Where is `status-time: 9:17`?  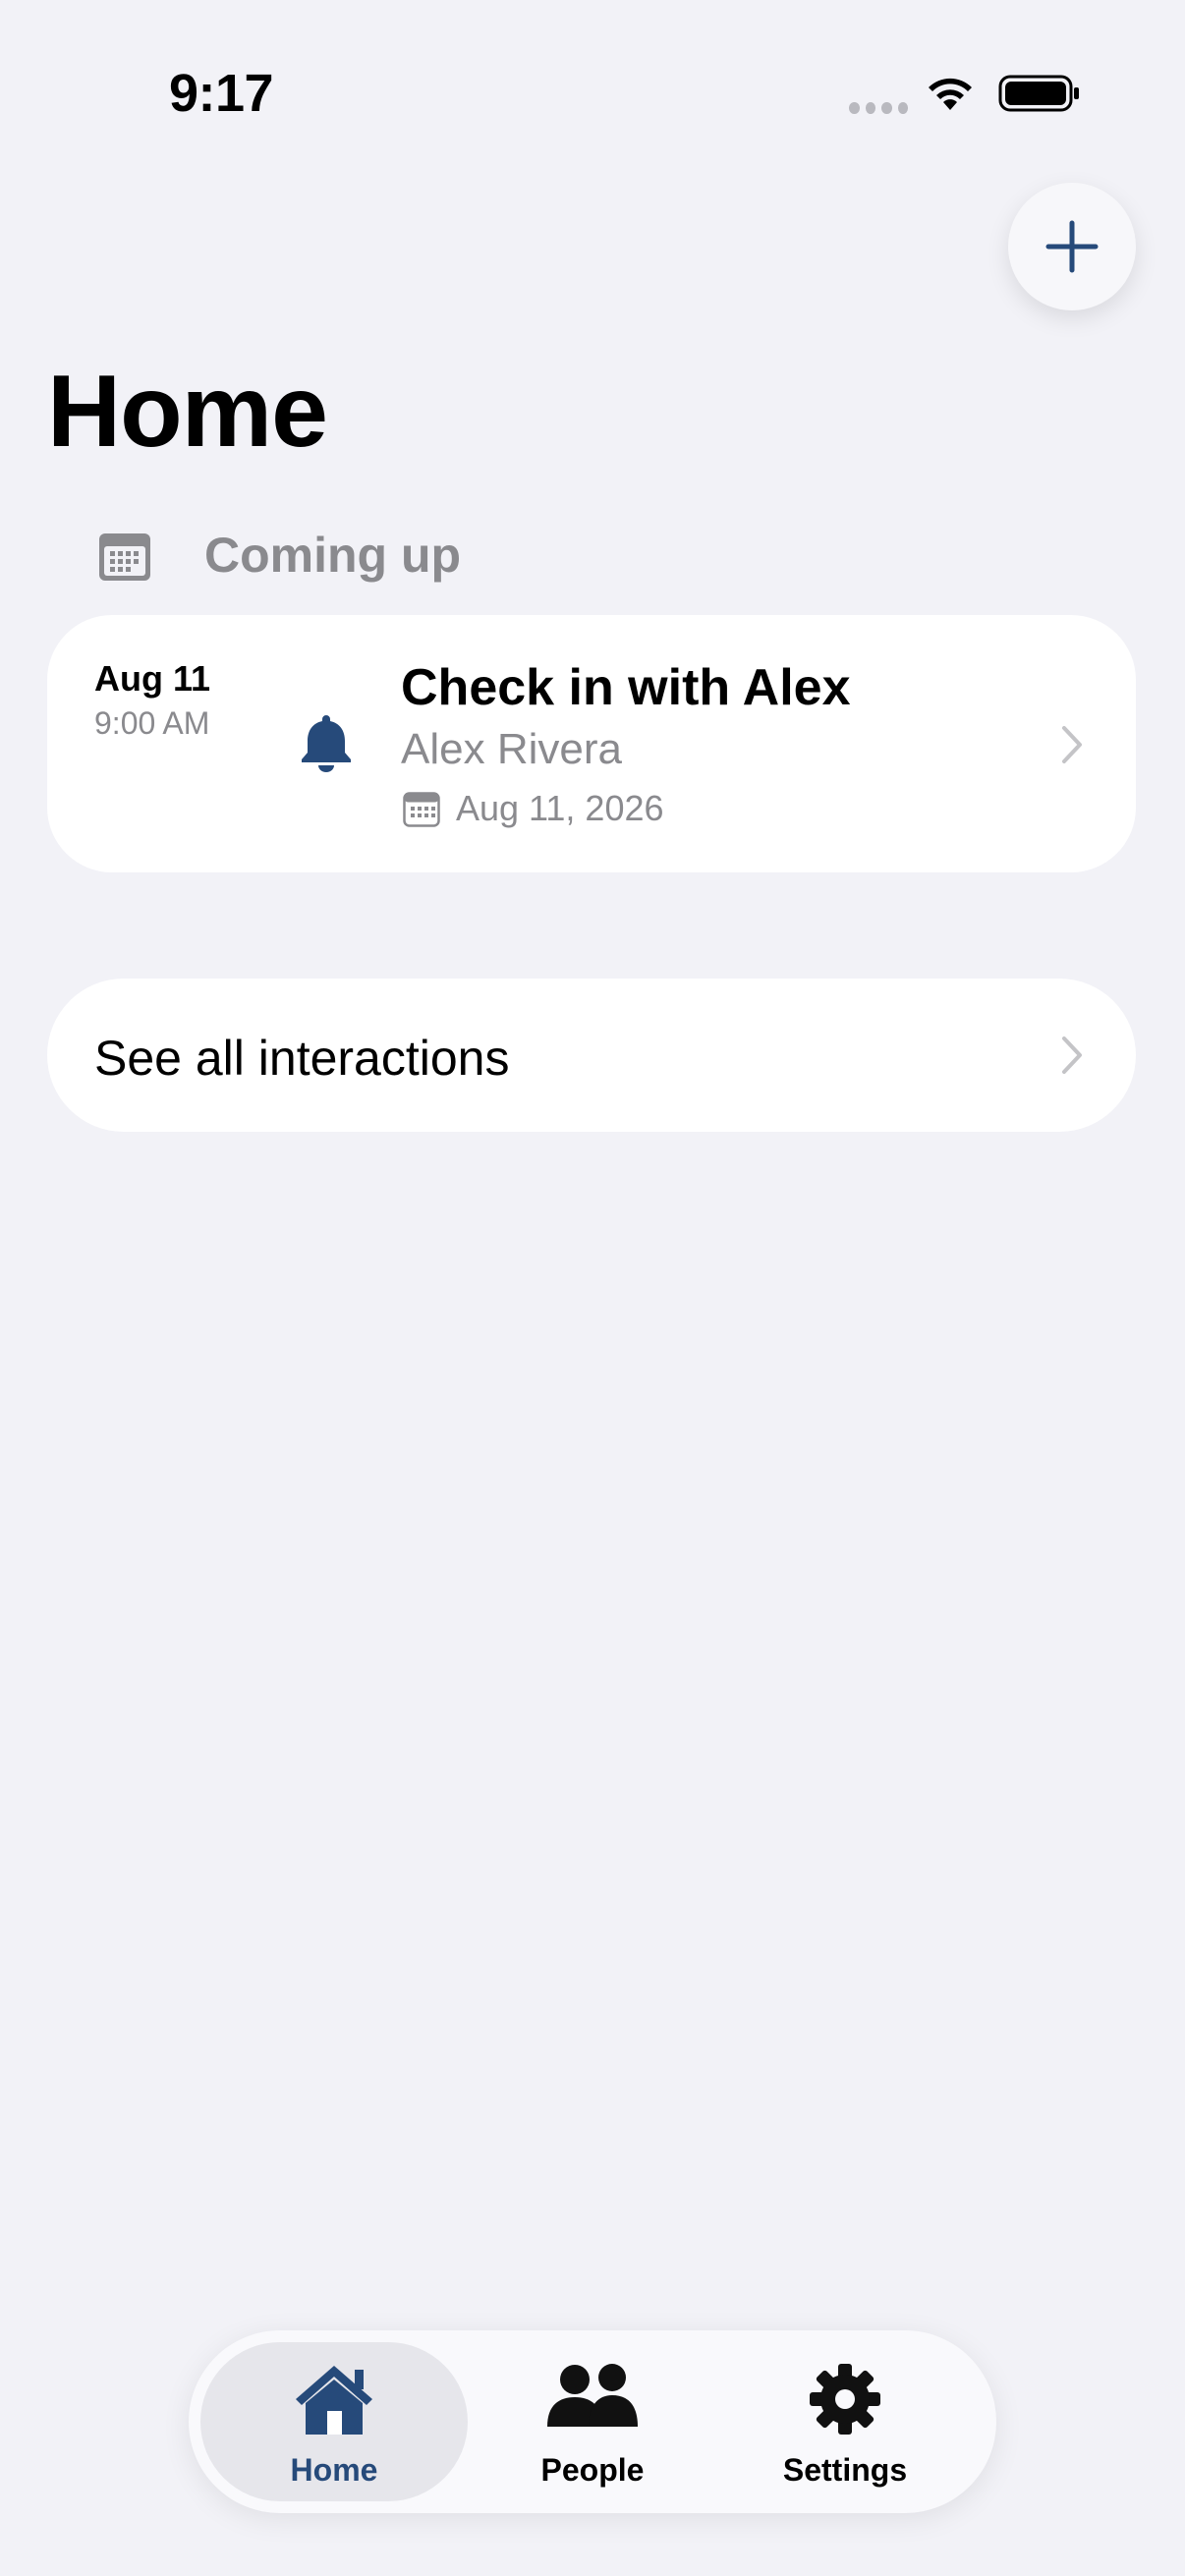
status-time: 9:17 is located at coordinates (222, 93).